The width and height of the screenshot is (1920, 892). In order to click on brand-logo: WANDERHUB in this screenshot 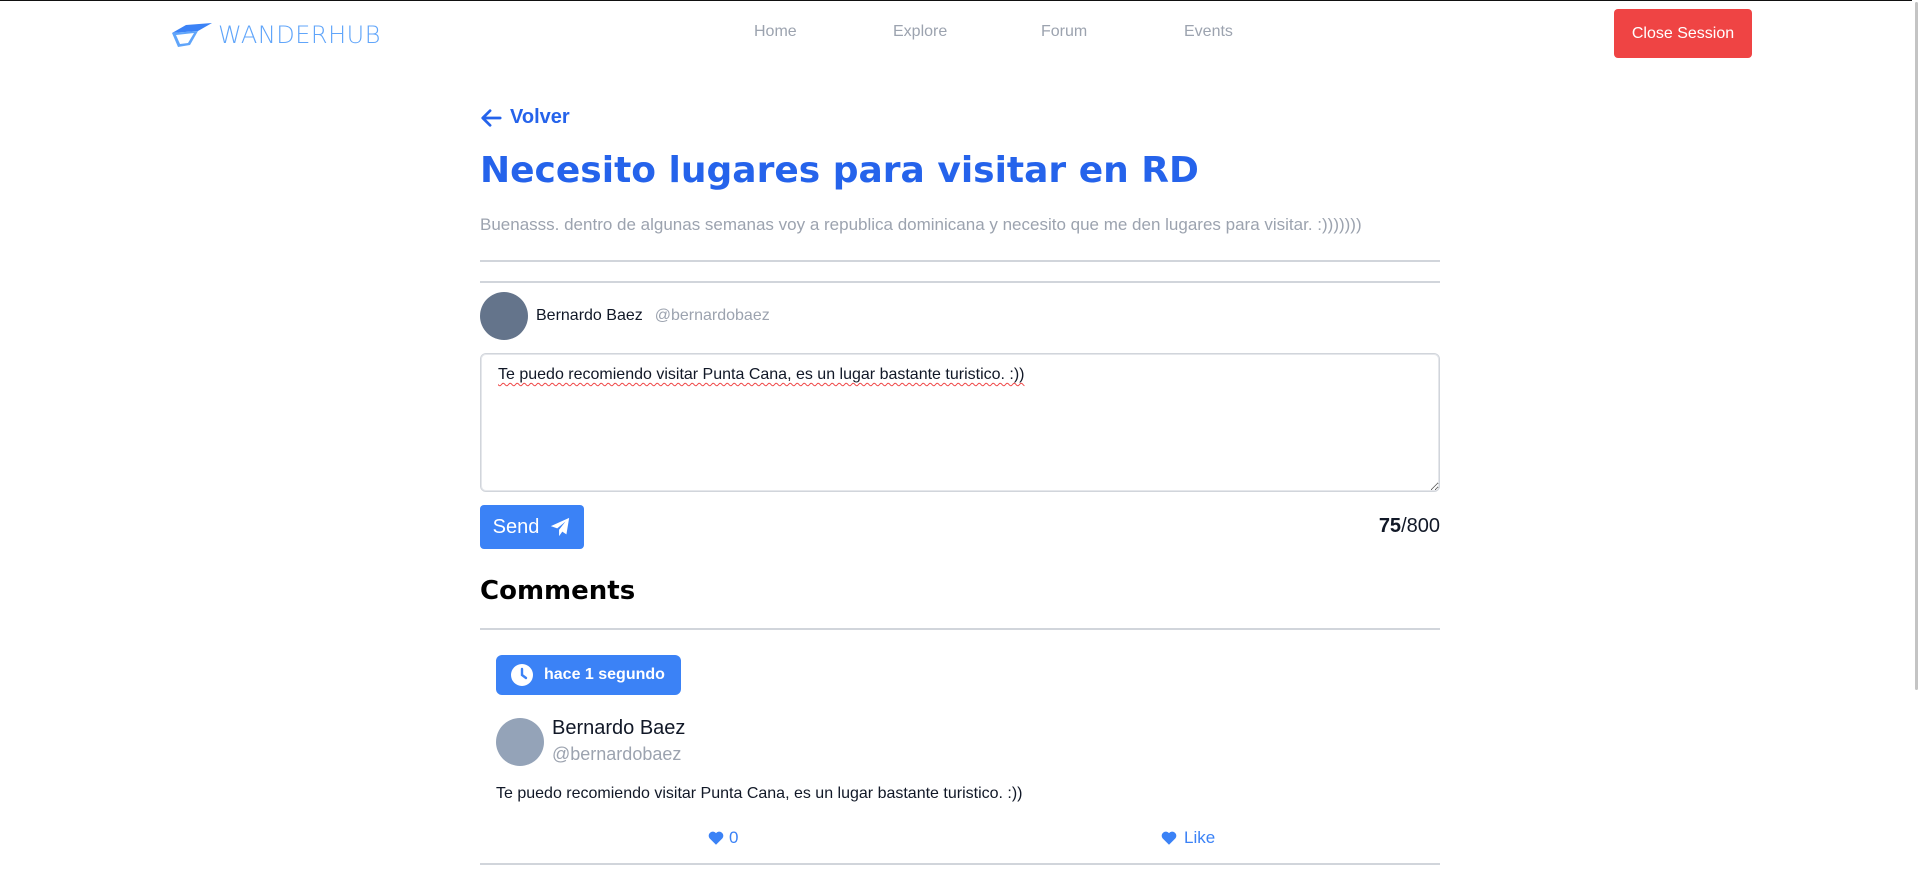, I will do `click(274, 35)`.